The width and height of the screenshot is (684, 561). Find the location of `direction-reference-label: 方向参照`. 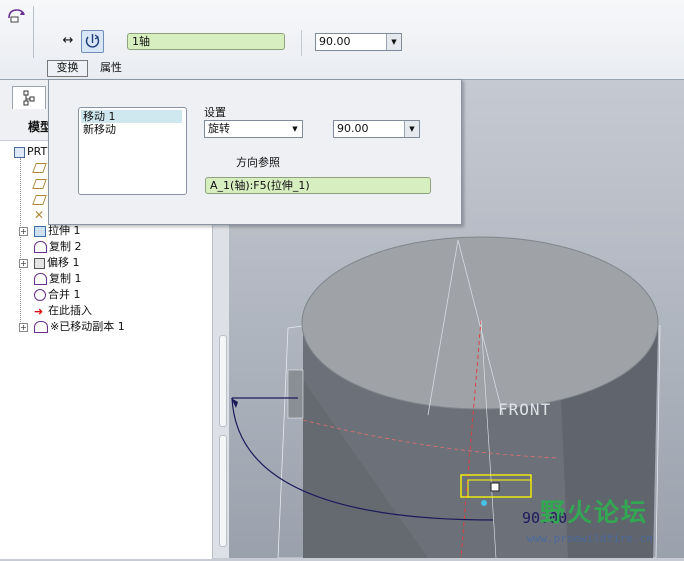

direction-reference-label: 方向参照 is located at coordinates (258, 162).